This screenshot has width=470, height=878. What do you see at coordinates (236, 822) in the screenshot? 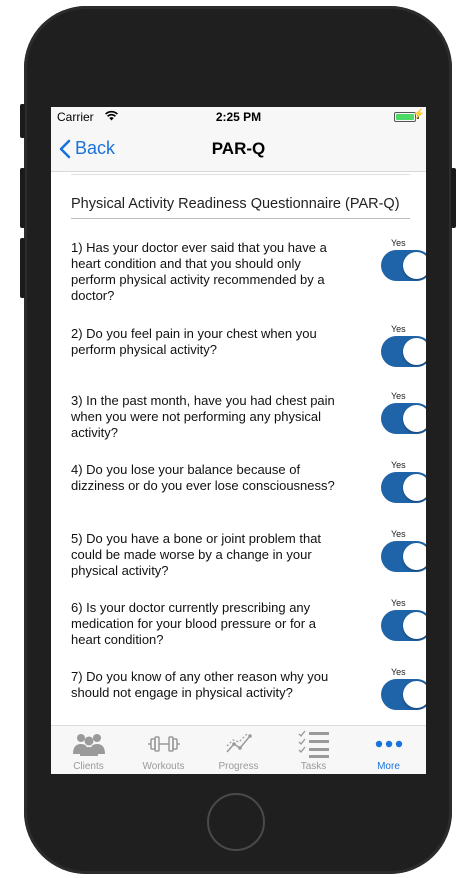
I see `home-button` at bounding box center [236, 822].